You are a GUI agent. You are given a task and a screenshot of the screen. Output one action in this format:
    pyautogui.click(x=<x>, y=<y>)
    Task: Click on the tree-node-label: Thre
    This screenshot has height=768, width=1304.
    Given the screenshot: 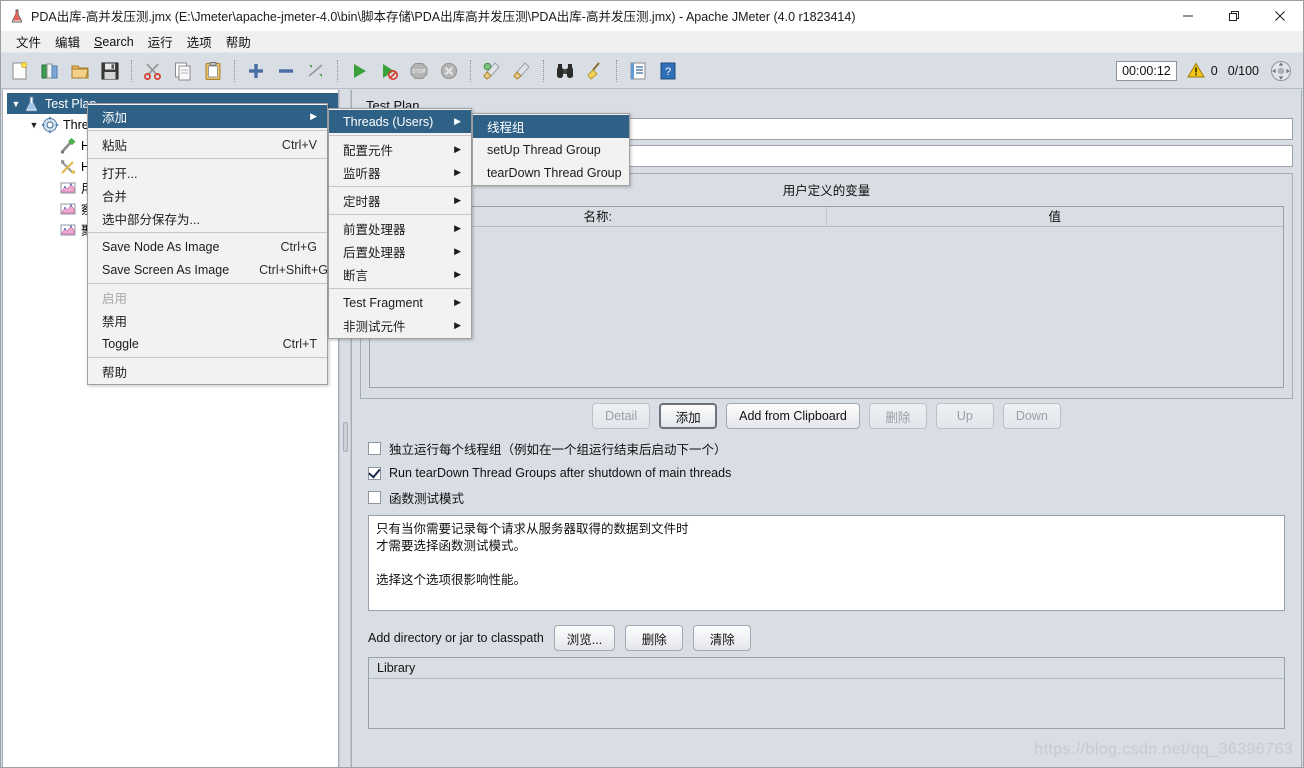 What is the action you would take?
    pyautogui.click(x=76, y=124)
    